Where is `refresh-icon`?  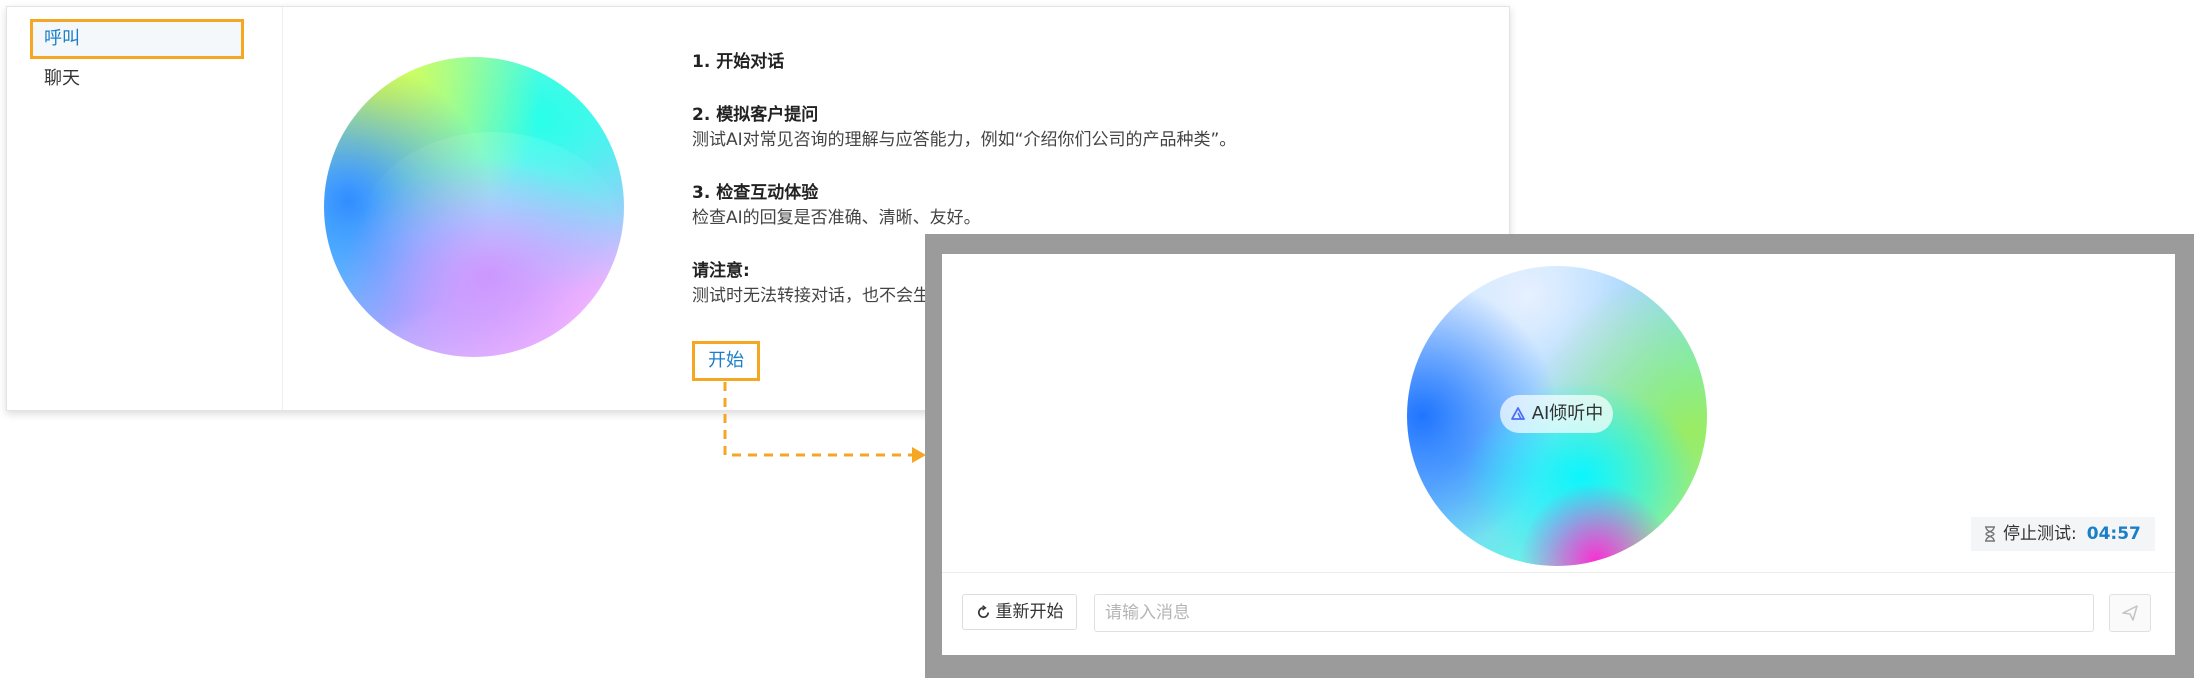 refresh-icon is located at coordinates (983, 611).